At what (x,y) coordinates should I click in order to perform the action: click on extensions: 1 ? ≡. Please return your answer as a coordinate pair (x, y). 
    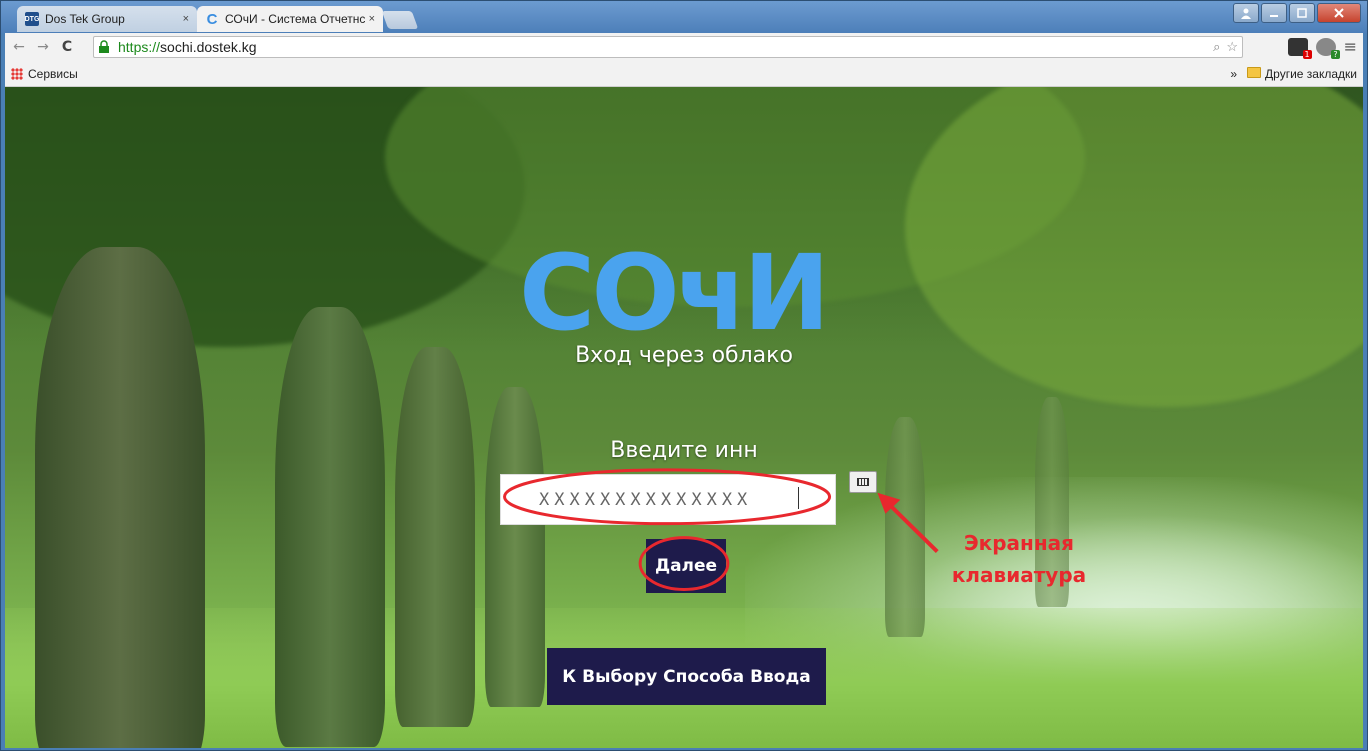
    Looking at the image, I should click on (1322, 48).